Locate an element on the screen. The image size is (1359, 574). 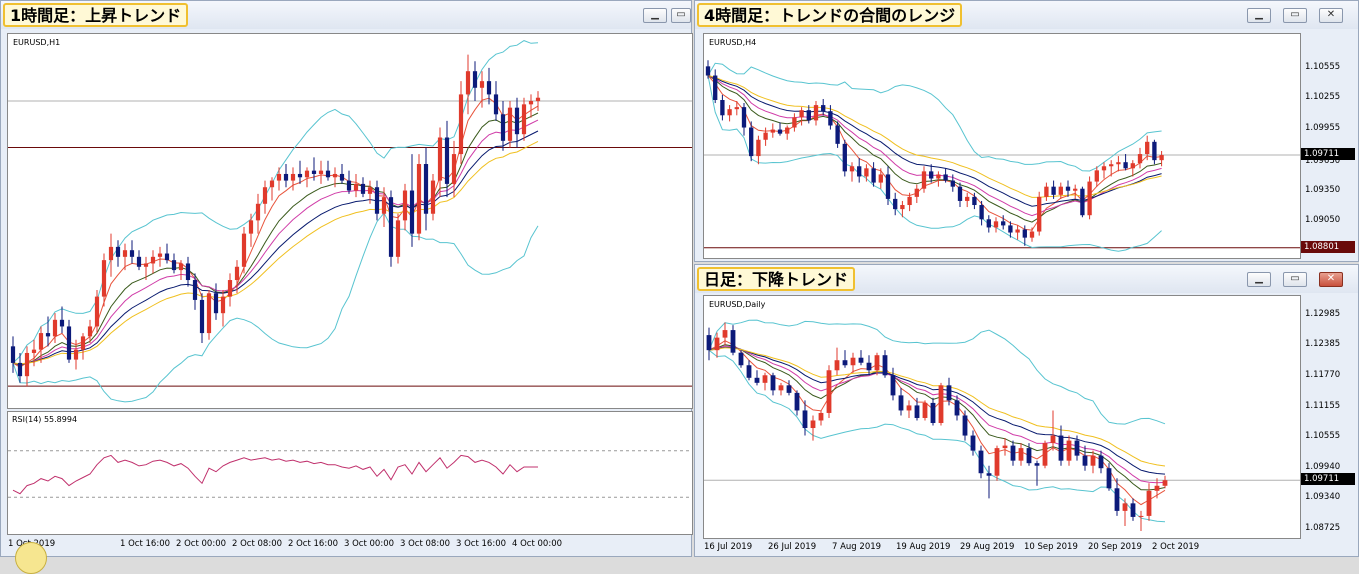
title-bar: 日足：下降トレンド ▁ ▭ ✕ is located at coordinates (1026, 279).